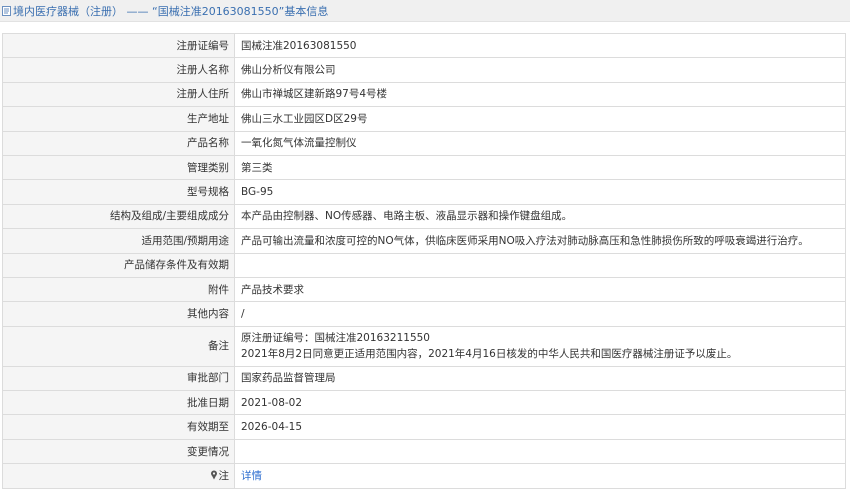  I want to click on table-row: 生产地址 佛山三水工业园区D区29号, so click(424, 119).